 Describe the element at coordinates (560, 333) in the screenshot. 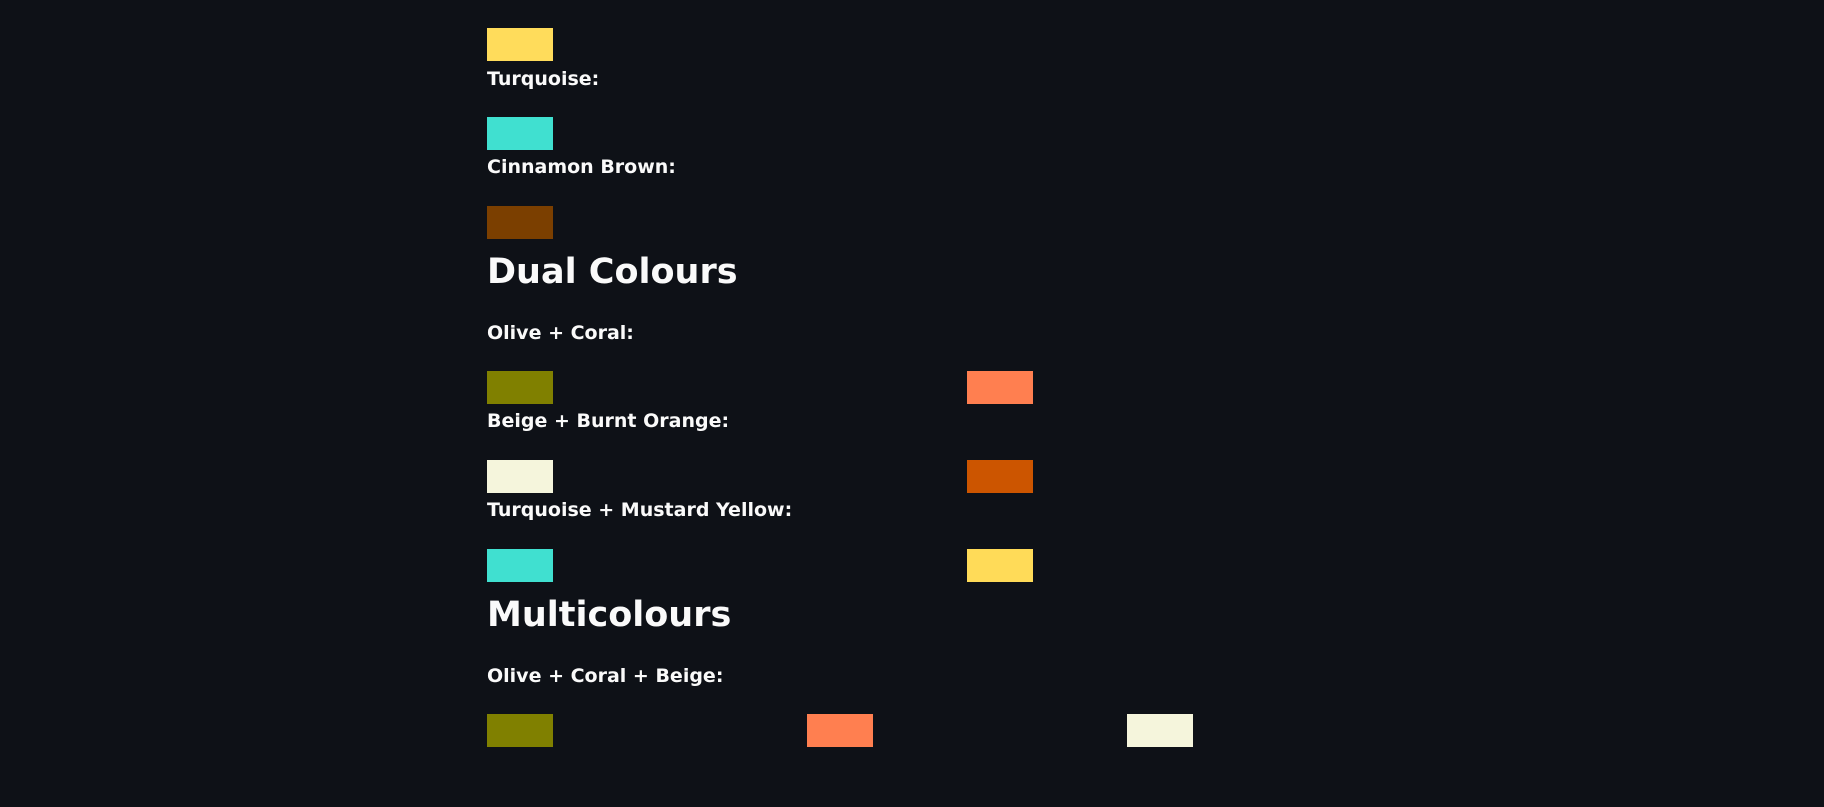

I see `olive-coral-label: Olive + Coral:` at that location.